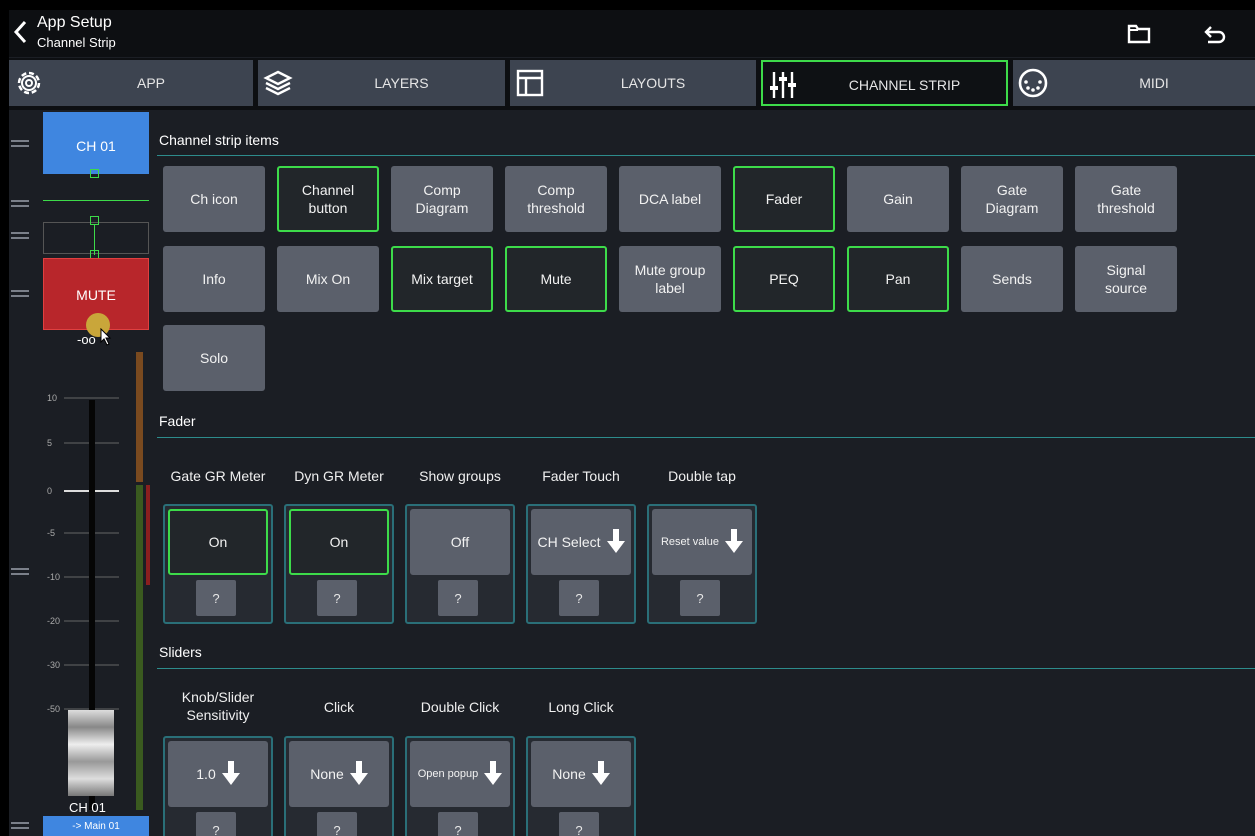 Image resolution: width=1255 pixels, height=836 pixels. I want to click on option-value: Off, so click(460, 542).